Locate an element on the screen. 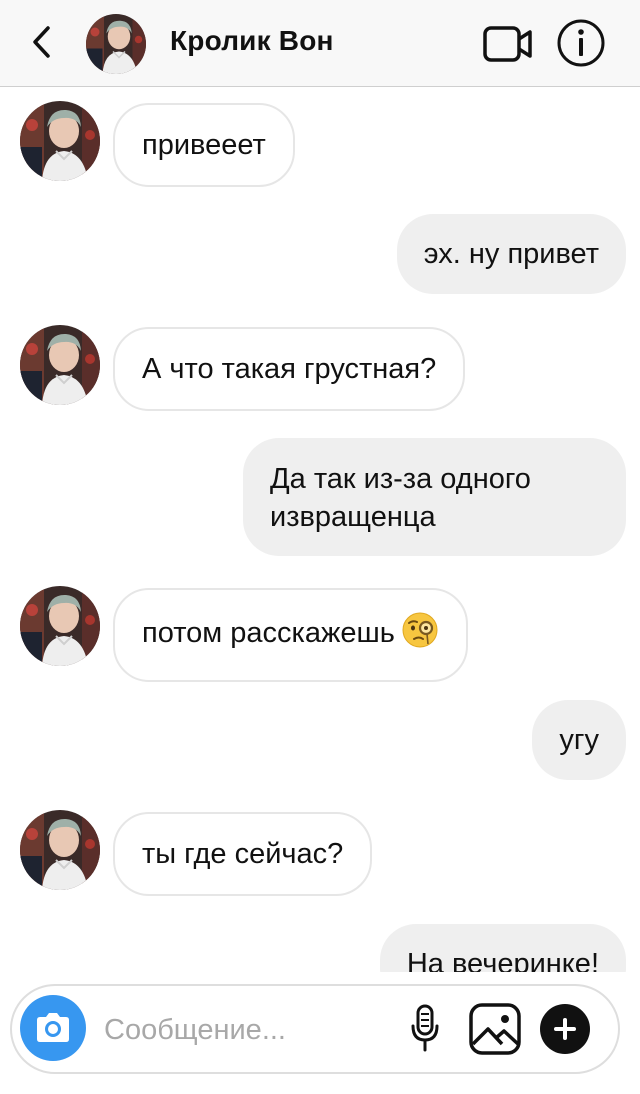  info-icon is located at coordinates (581, 43).